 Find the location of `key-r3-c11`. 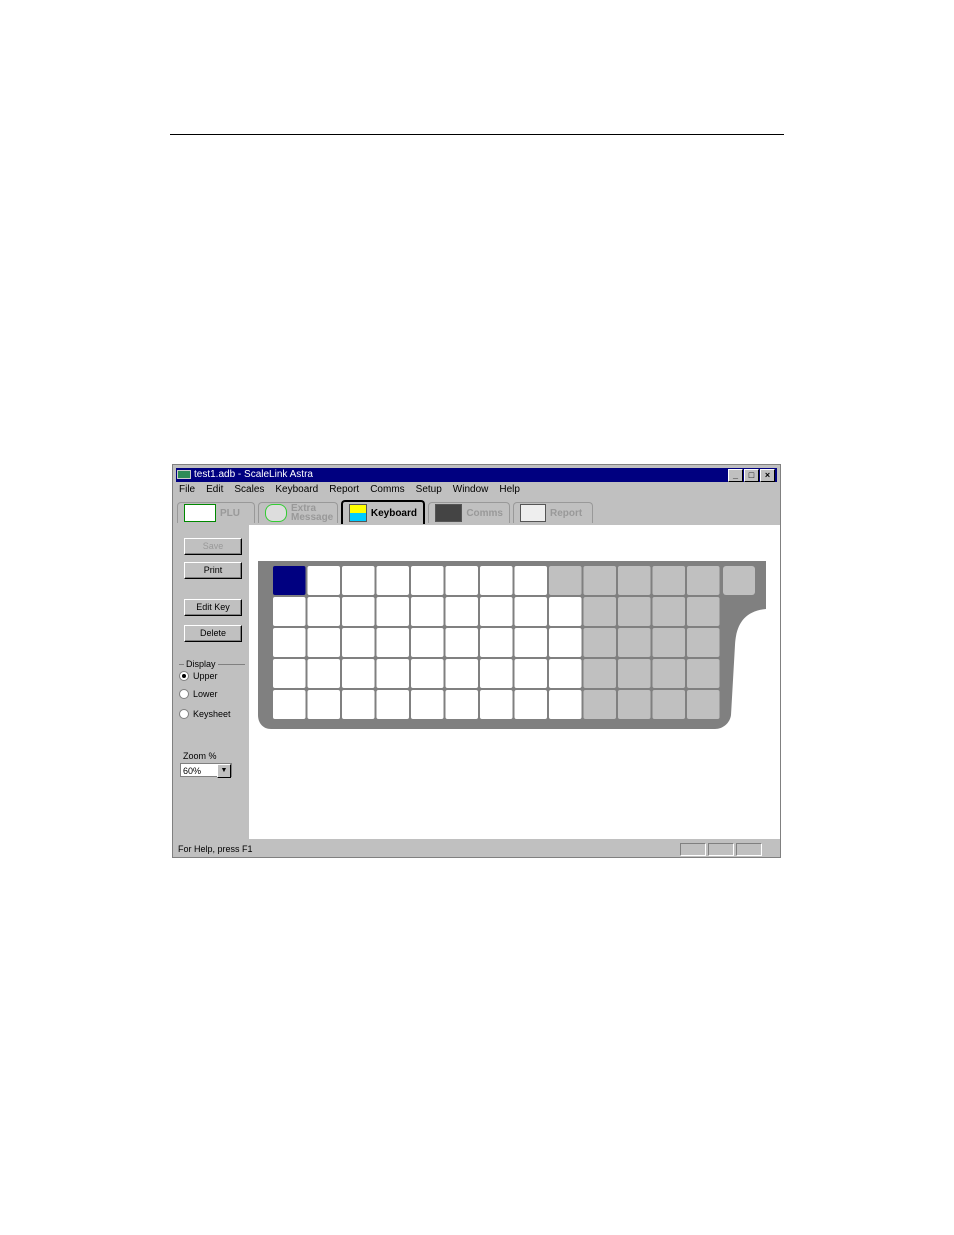

key-r3-c11 is located at coordinates (634, 642).